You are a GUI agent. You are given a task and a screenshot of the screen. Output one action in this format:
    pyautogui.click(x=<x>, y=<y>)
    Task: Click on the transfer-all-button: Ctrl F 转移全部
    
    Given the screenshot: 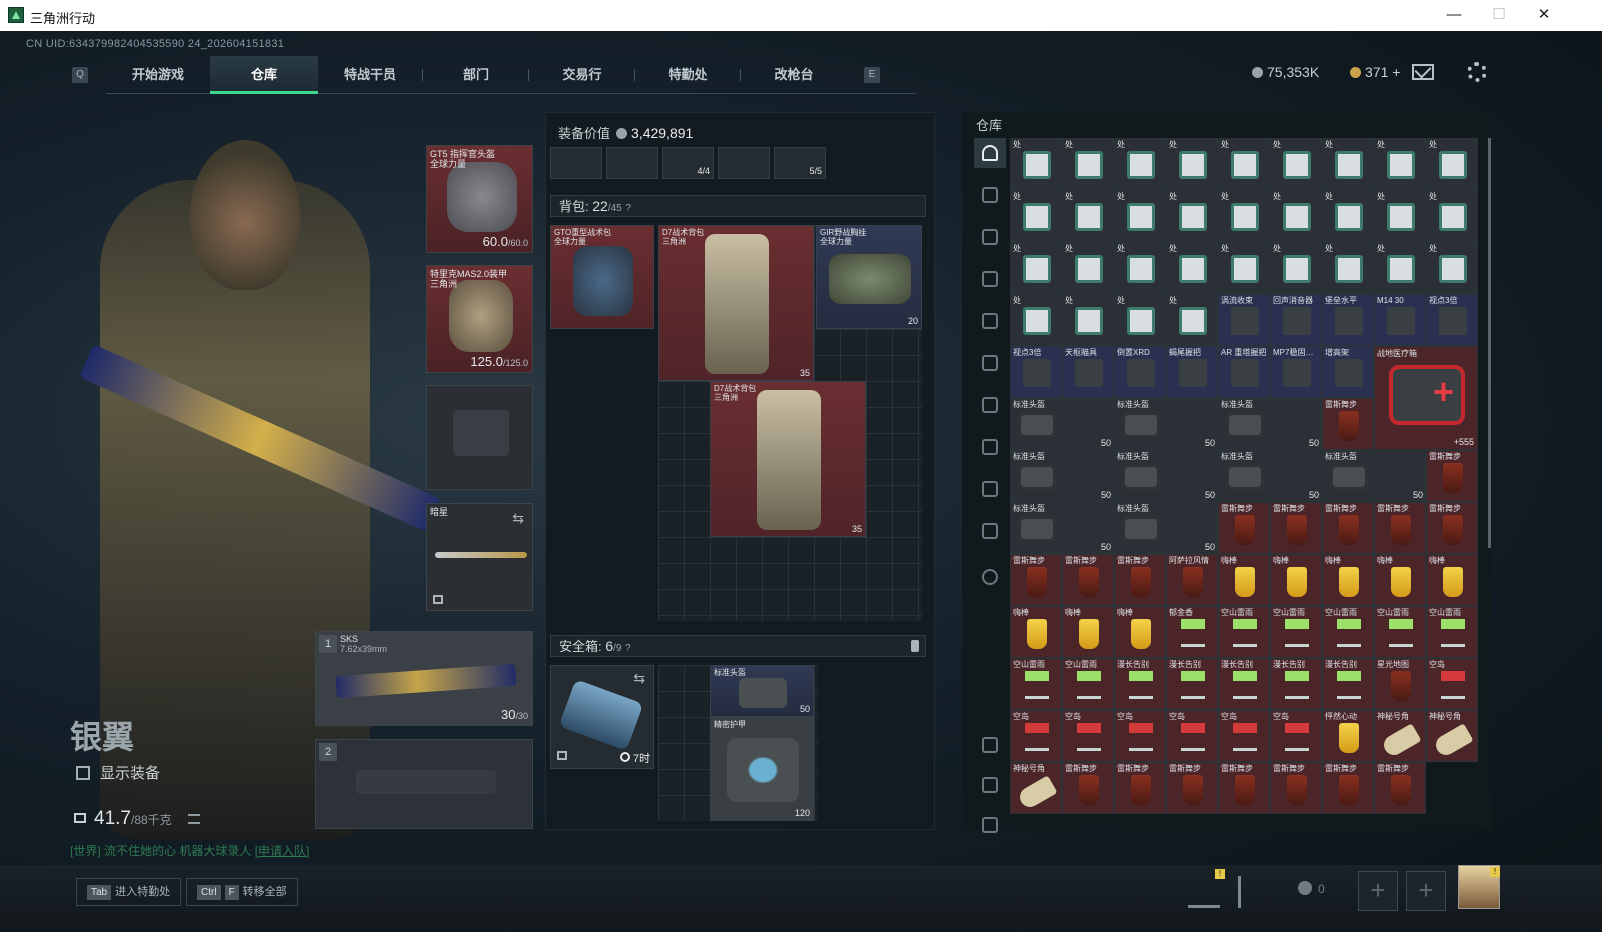 What is the action you would take?
    pyautogui.click(x=242, y=892)
    